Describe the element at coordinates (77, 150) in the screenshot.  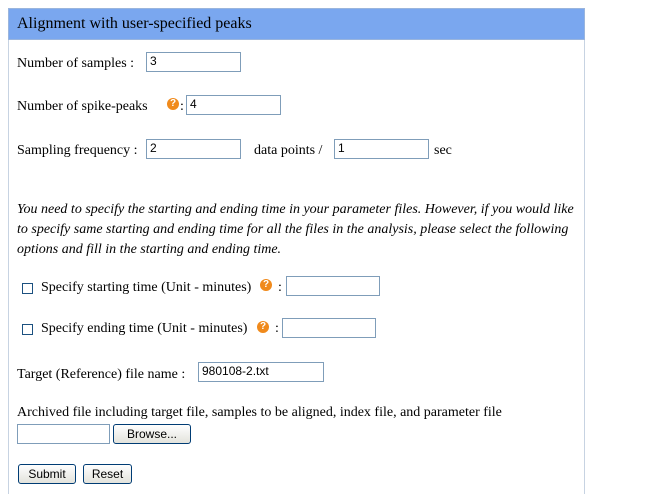
I see `sampling-frequency-label: Sampling frequency :` at that location.